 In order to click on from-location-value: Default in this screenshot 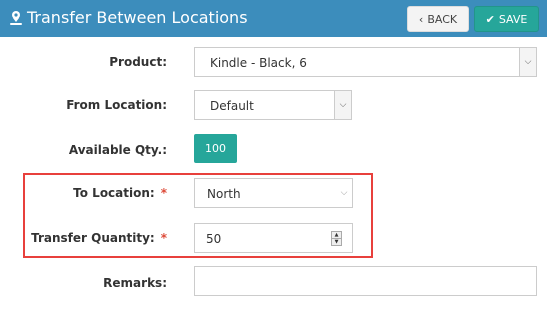, I will do `click(232, 106)`.